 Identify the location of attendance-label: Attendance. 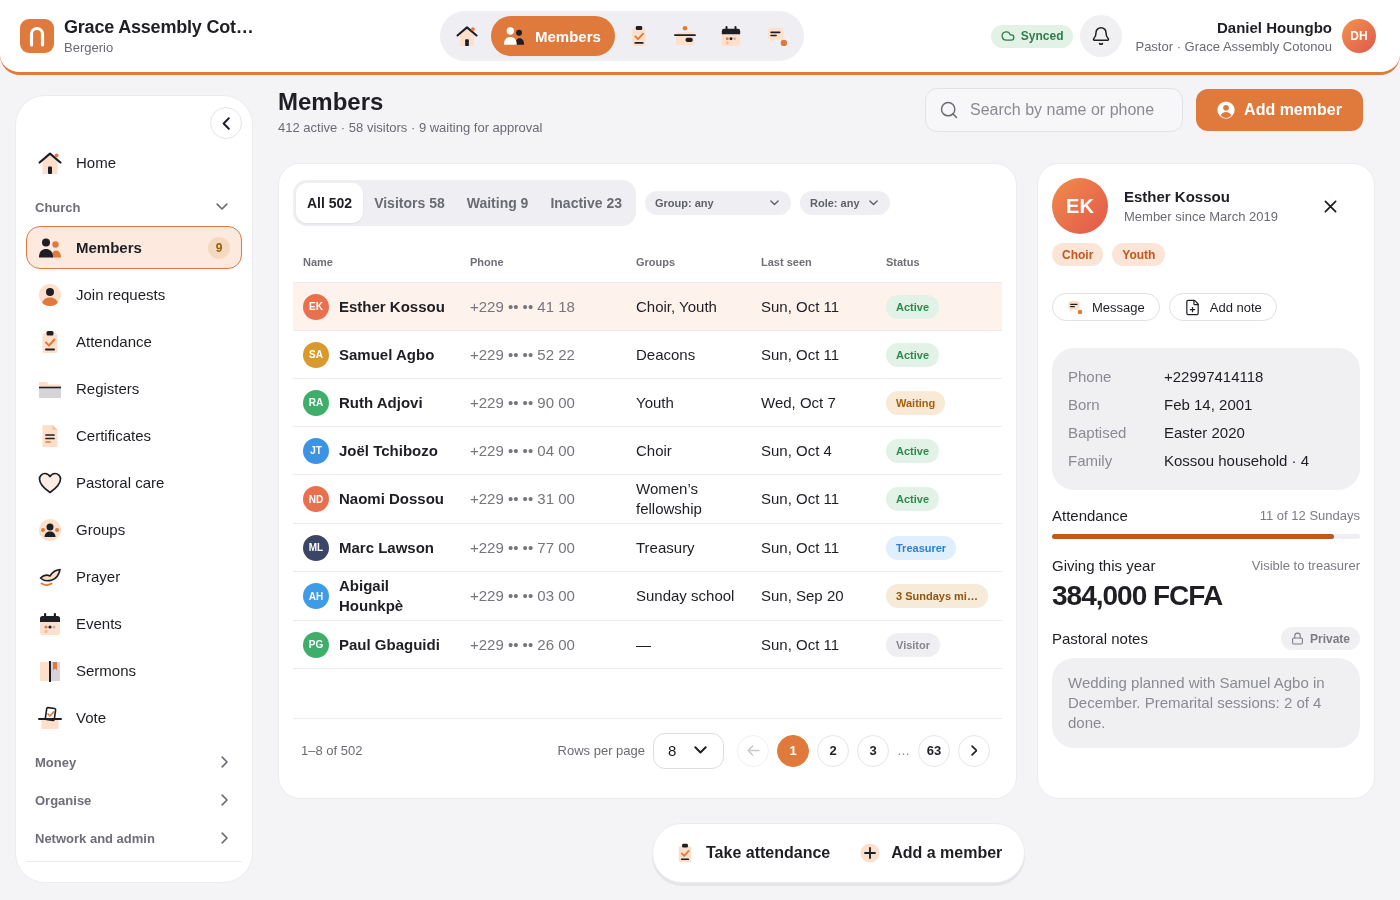
(1090, 516).